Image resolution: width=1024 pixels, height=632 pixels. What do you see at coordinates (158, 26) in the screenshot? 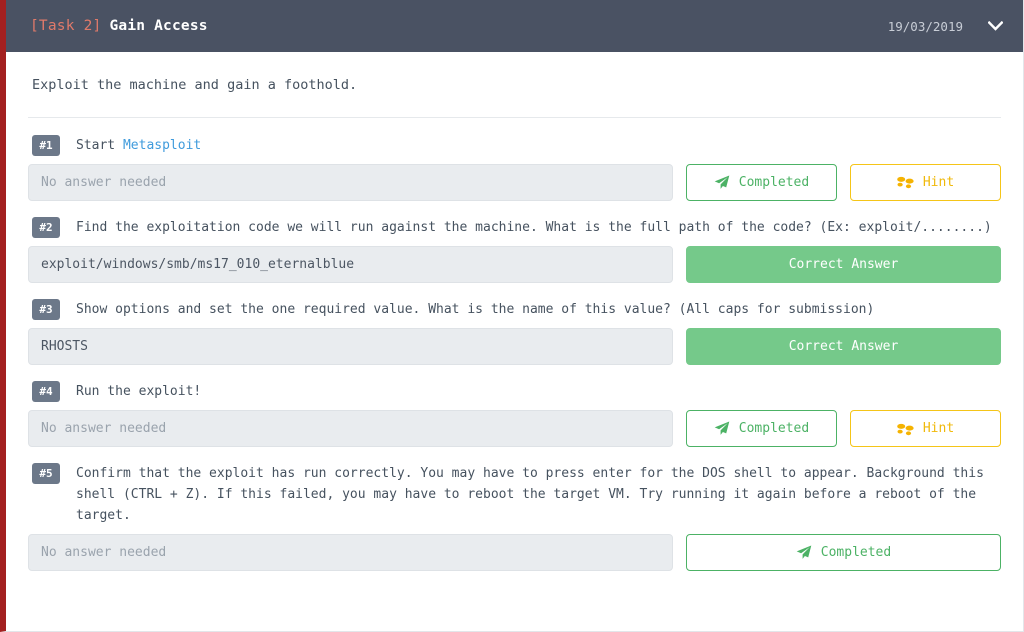
I see `page-title: Gain Access` at bounding box center [158, 26].